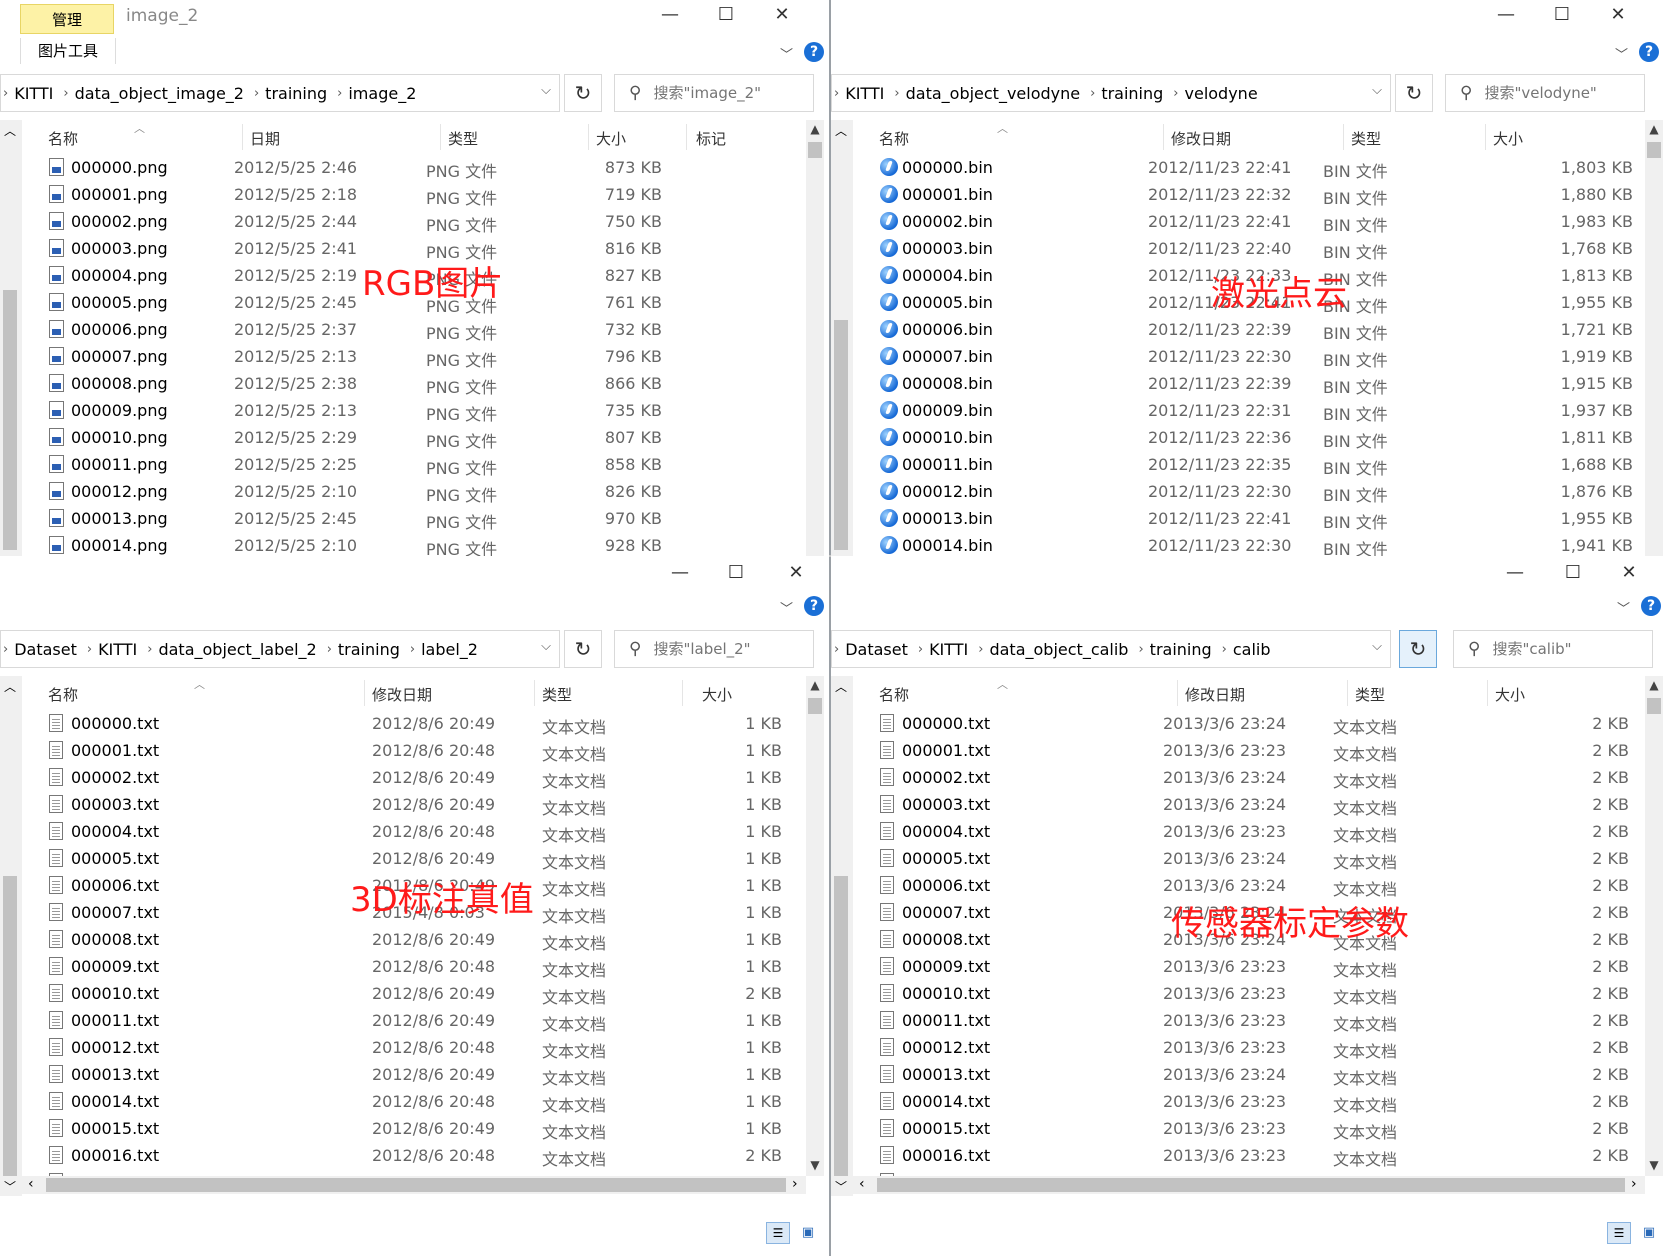 This screenshot has width=1667, height=1256. What do you see at coordinates (449, 649) in the screenshot?
I see `breadcrumb-item: label_2` at bounding box center [449, 649].